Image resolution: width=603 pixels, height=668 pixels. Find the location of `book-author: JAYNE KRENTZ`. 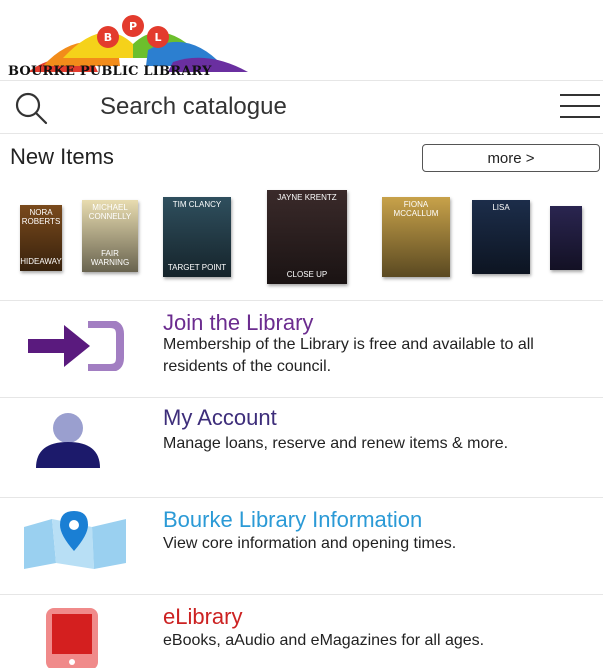

book-author: JAYNE KRENTZ is located at coordinates (307, 197).